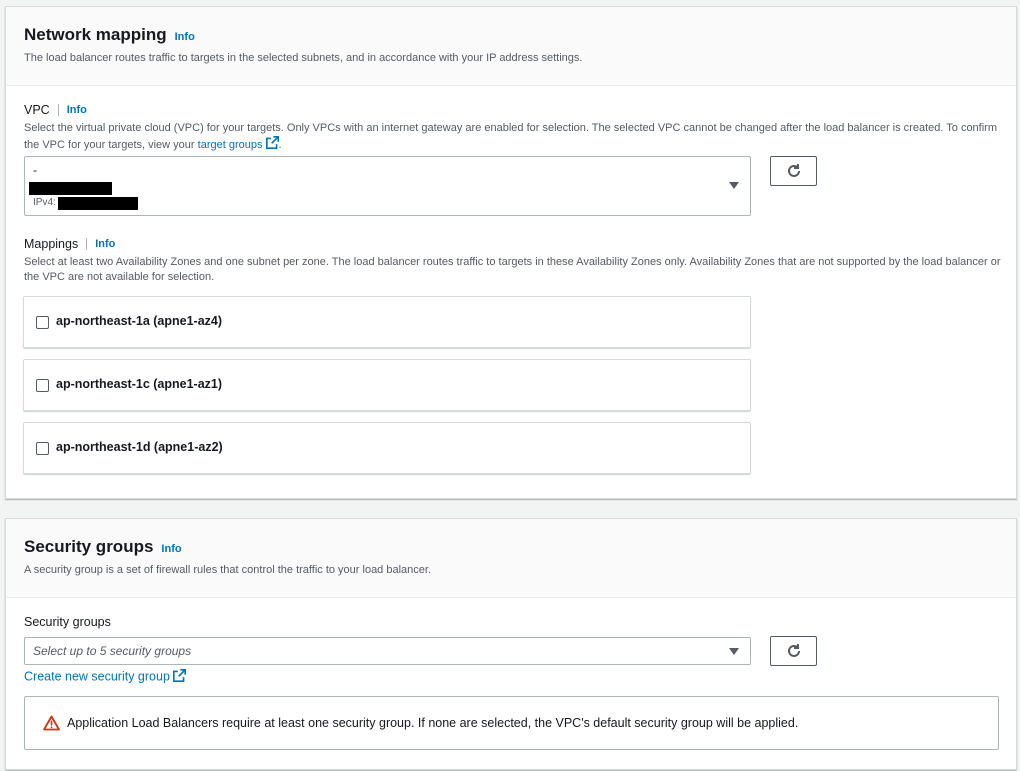  Describe the element at coordinates (58, 110) in the screenshot. I see `vpc-label-divider` at that location.